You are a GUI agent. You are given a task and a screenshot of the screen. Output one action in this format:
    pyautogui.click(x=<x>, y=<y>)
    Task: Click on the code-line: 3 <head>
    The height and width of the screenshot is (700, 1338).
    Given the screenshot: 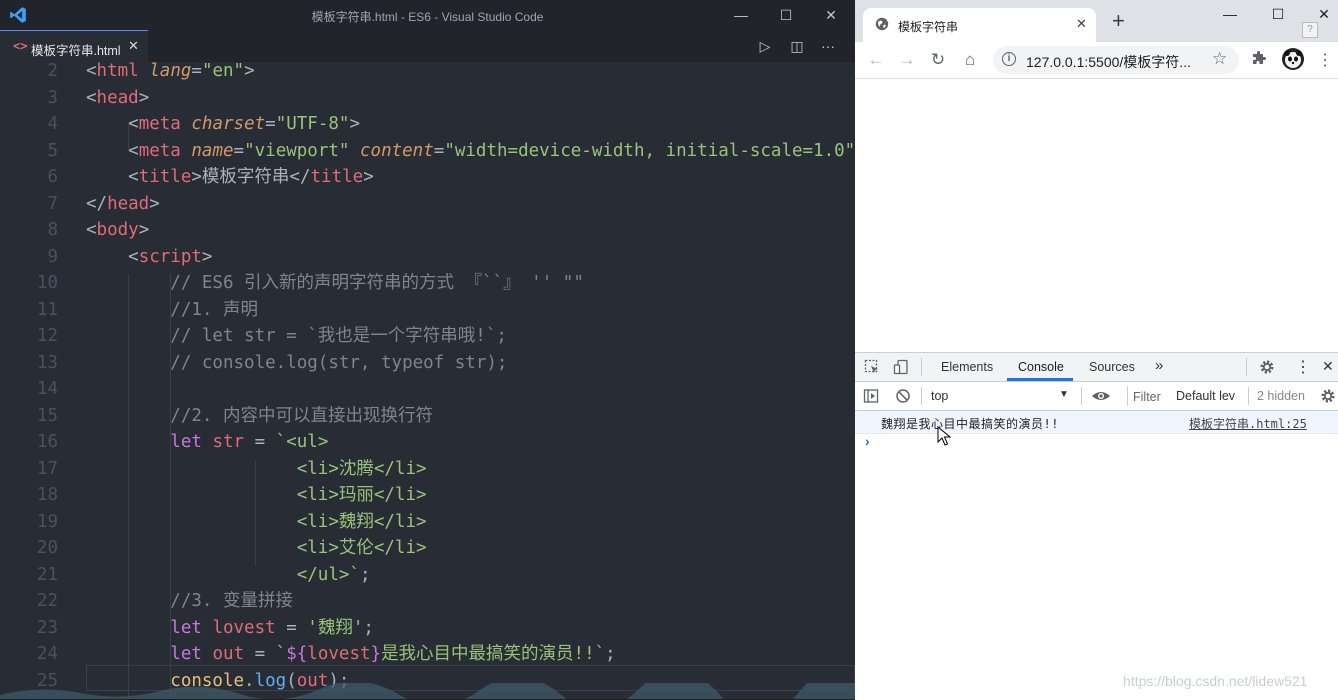 What is the action you would take?
    pyautogui.click(x=427, y=98)
    